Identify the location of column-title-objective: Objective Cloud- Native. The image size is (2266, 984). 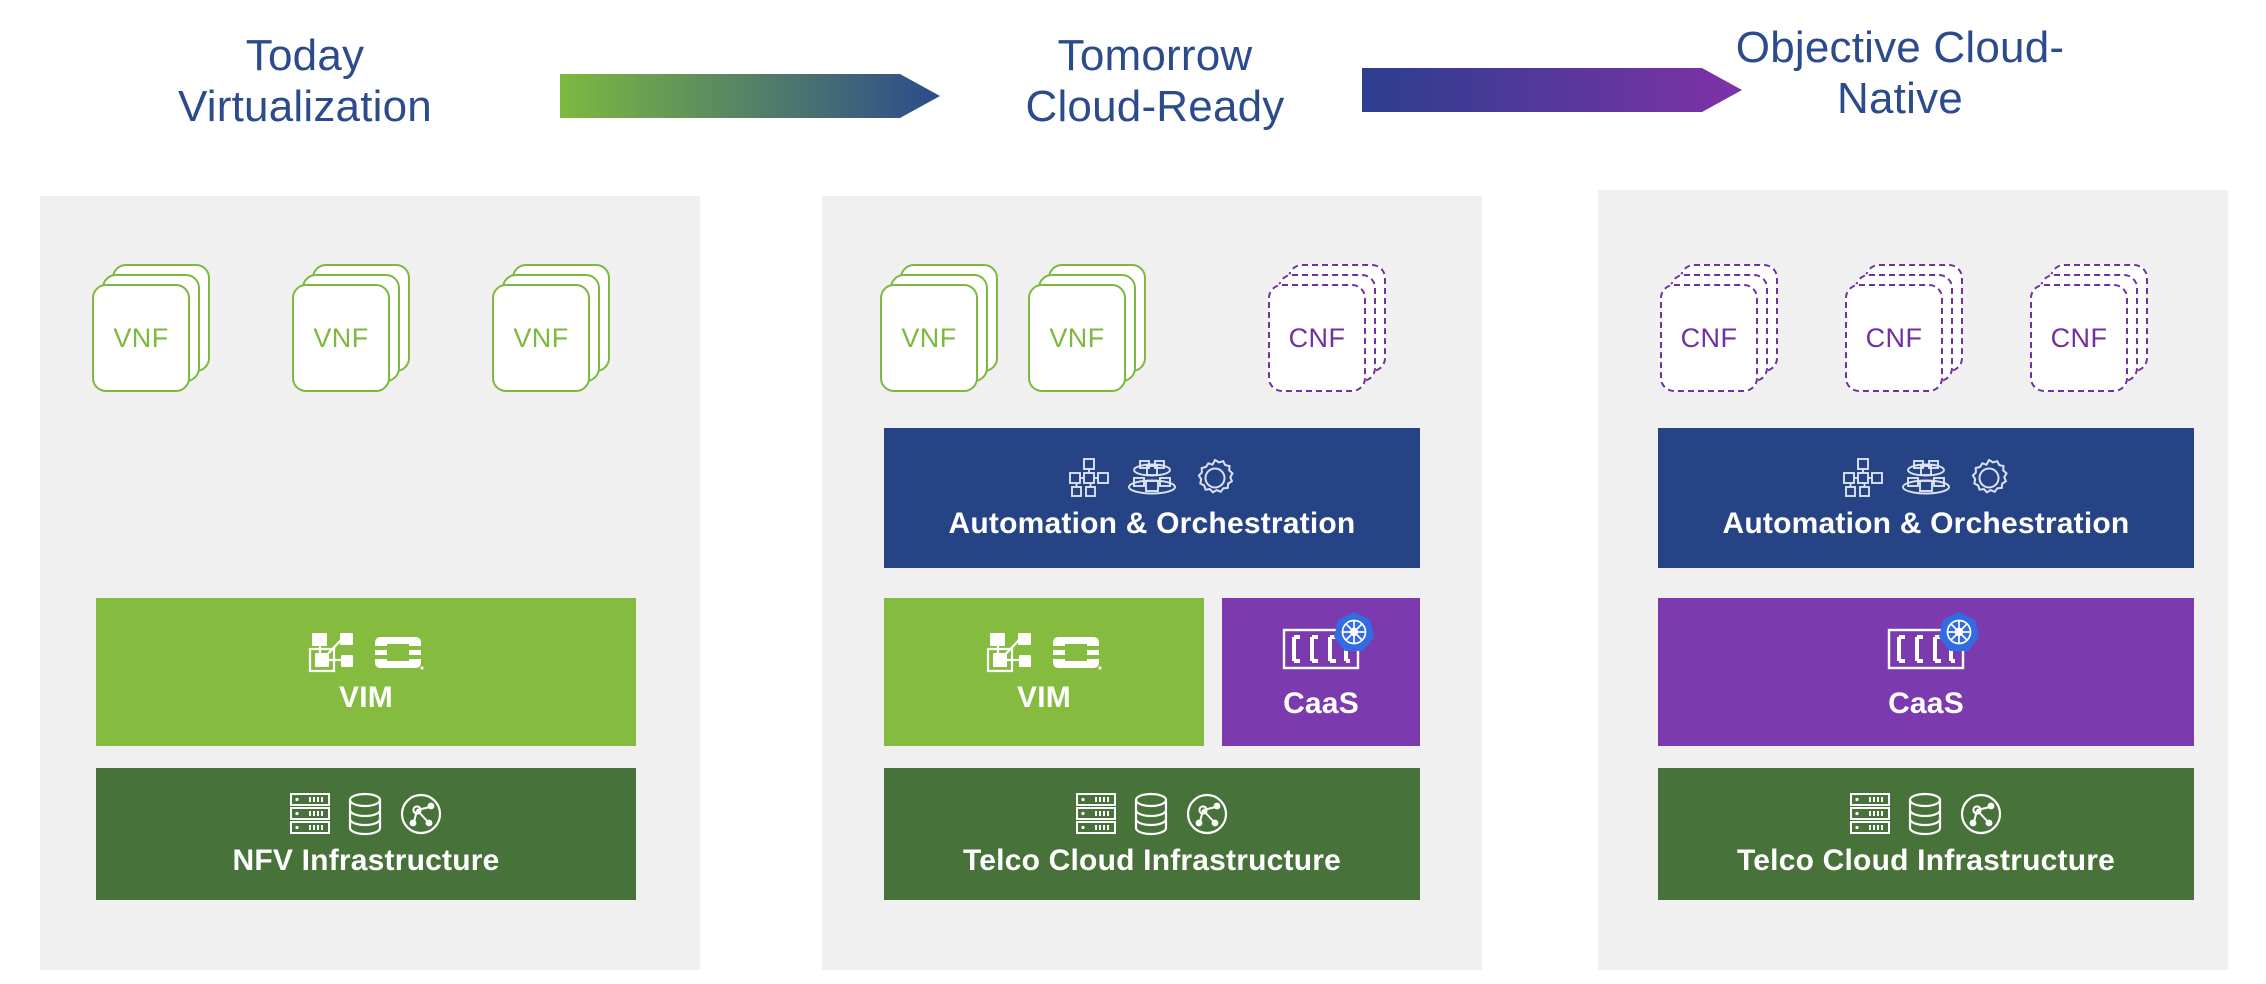
(1900, 73).